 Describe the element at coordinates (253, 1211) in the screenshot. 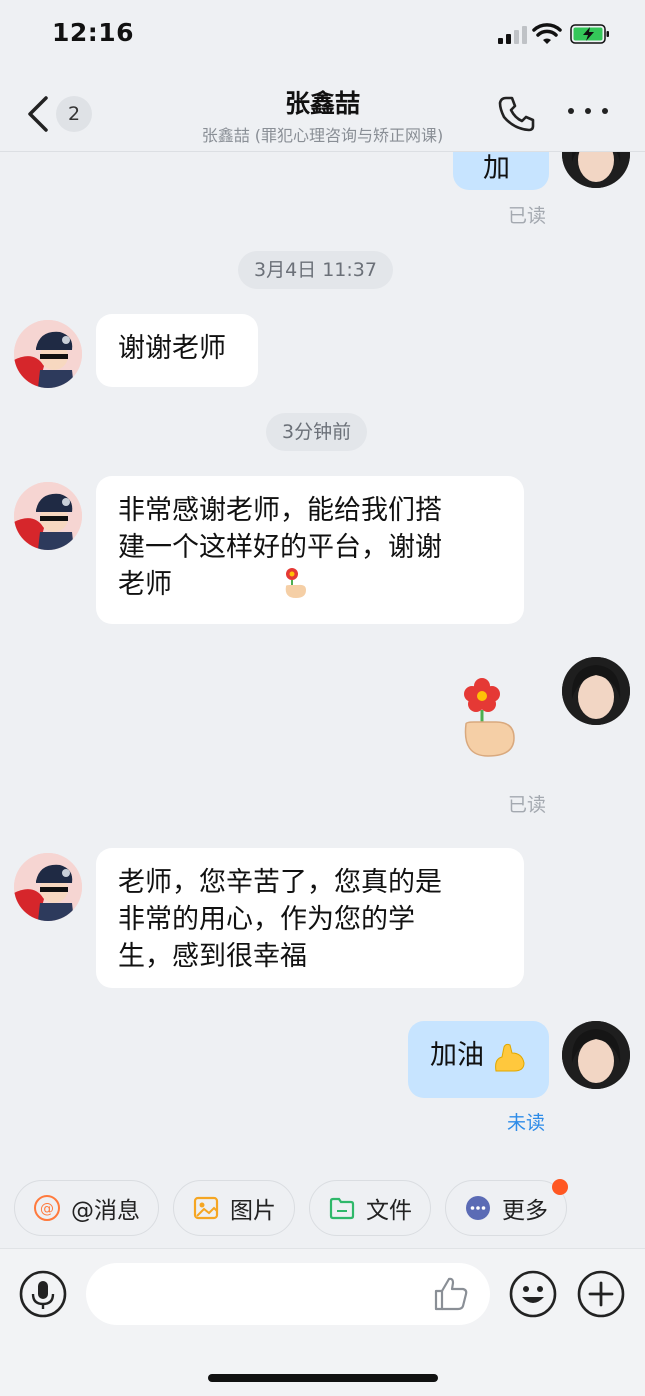

I see `chip-label: 图片` at that location.